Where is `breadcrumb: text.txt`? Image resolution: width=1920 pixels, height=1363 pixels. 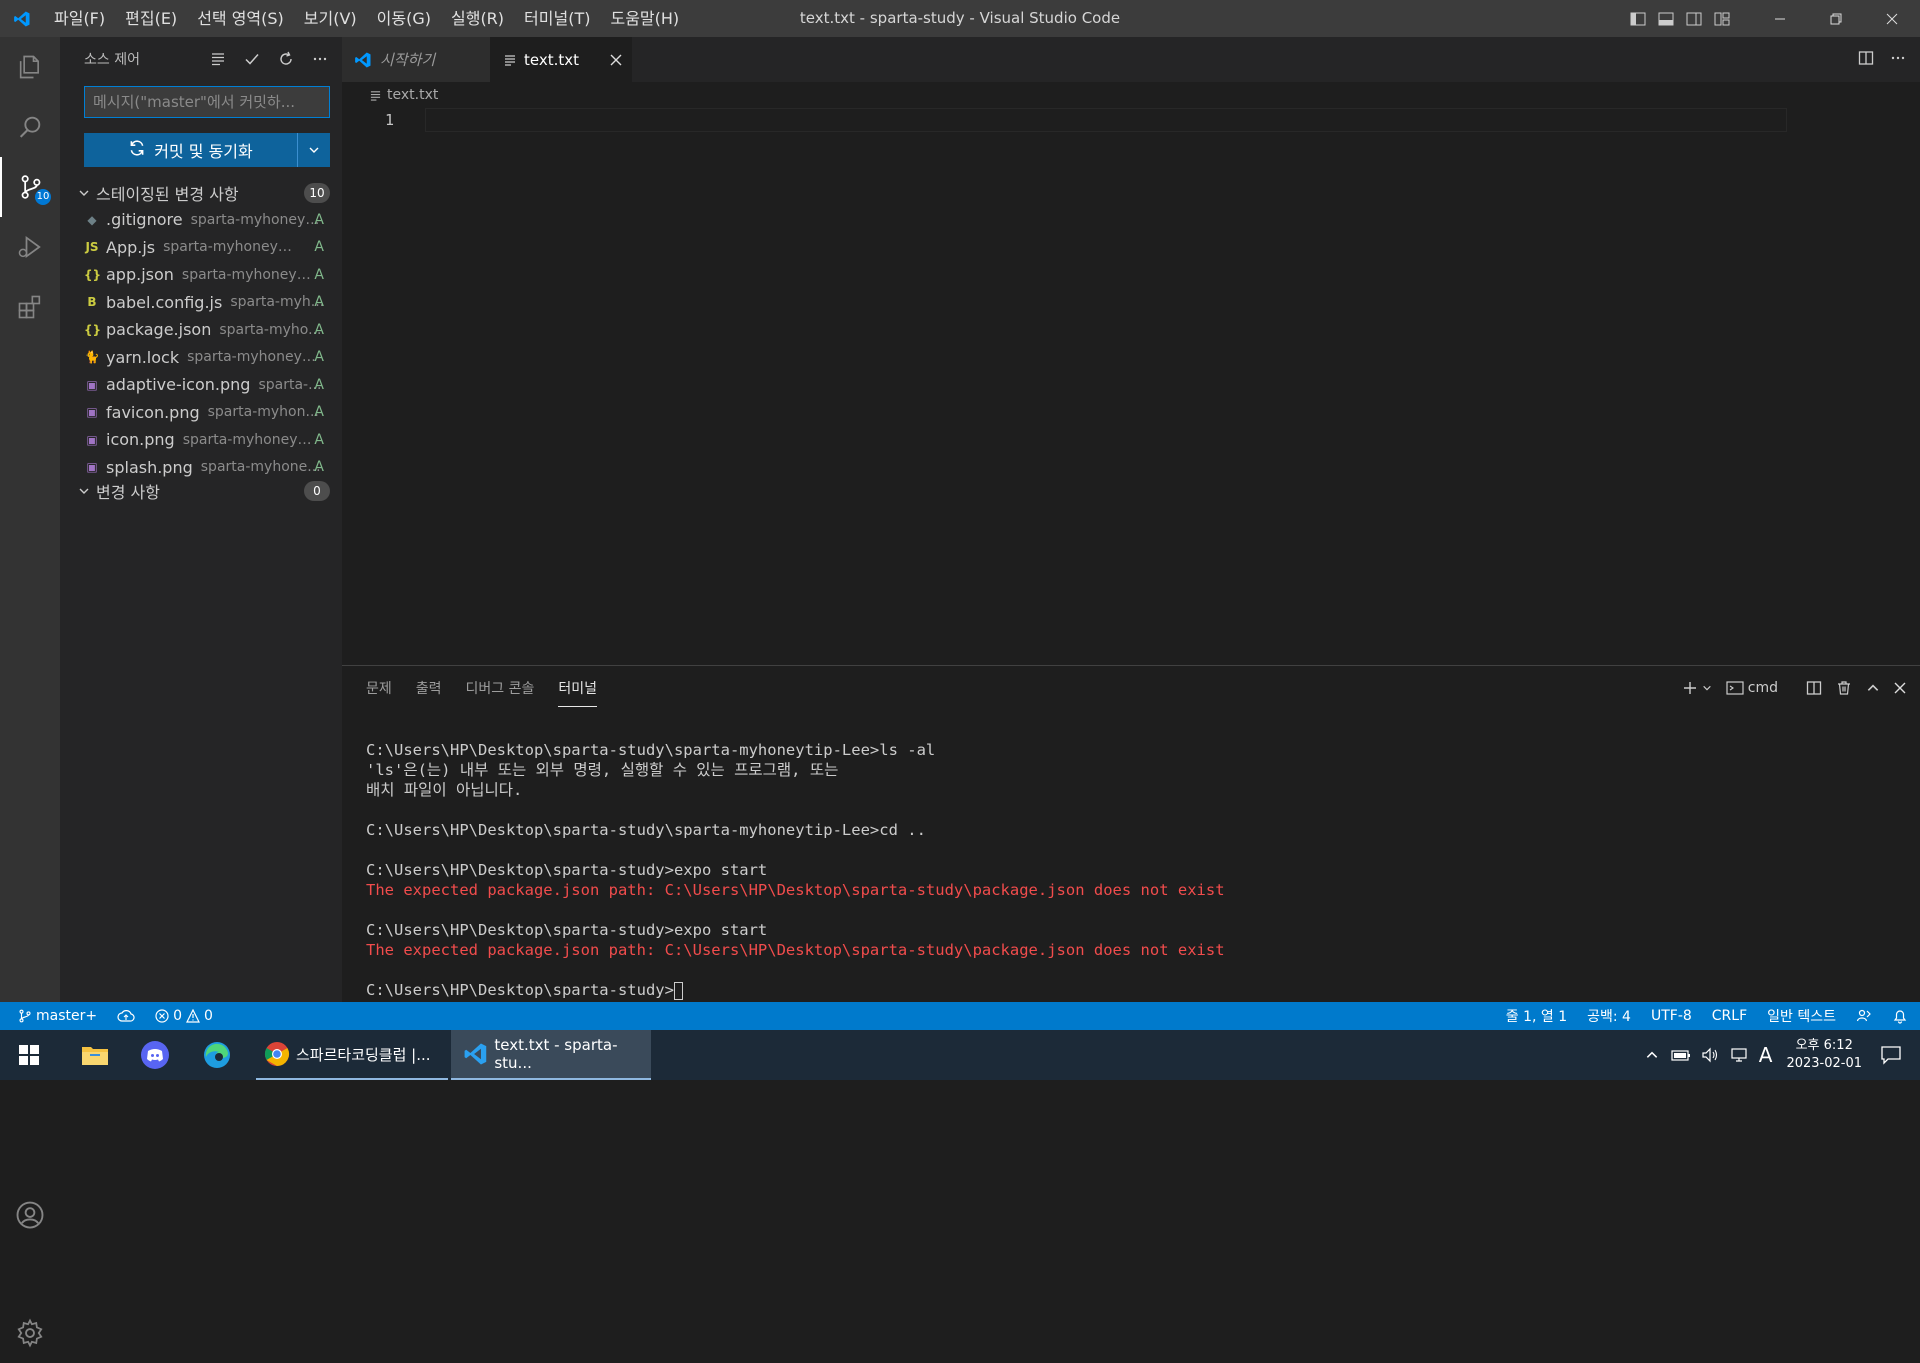 breadcrumb: text.txt is located at coordinates (390, 95).